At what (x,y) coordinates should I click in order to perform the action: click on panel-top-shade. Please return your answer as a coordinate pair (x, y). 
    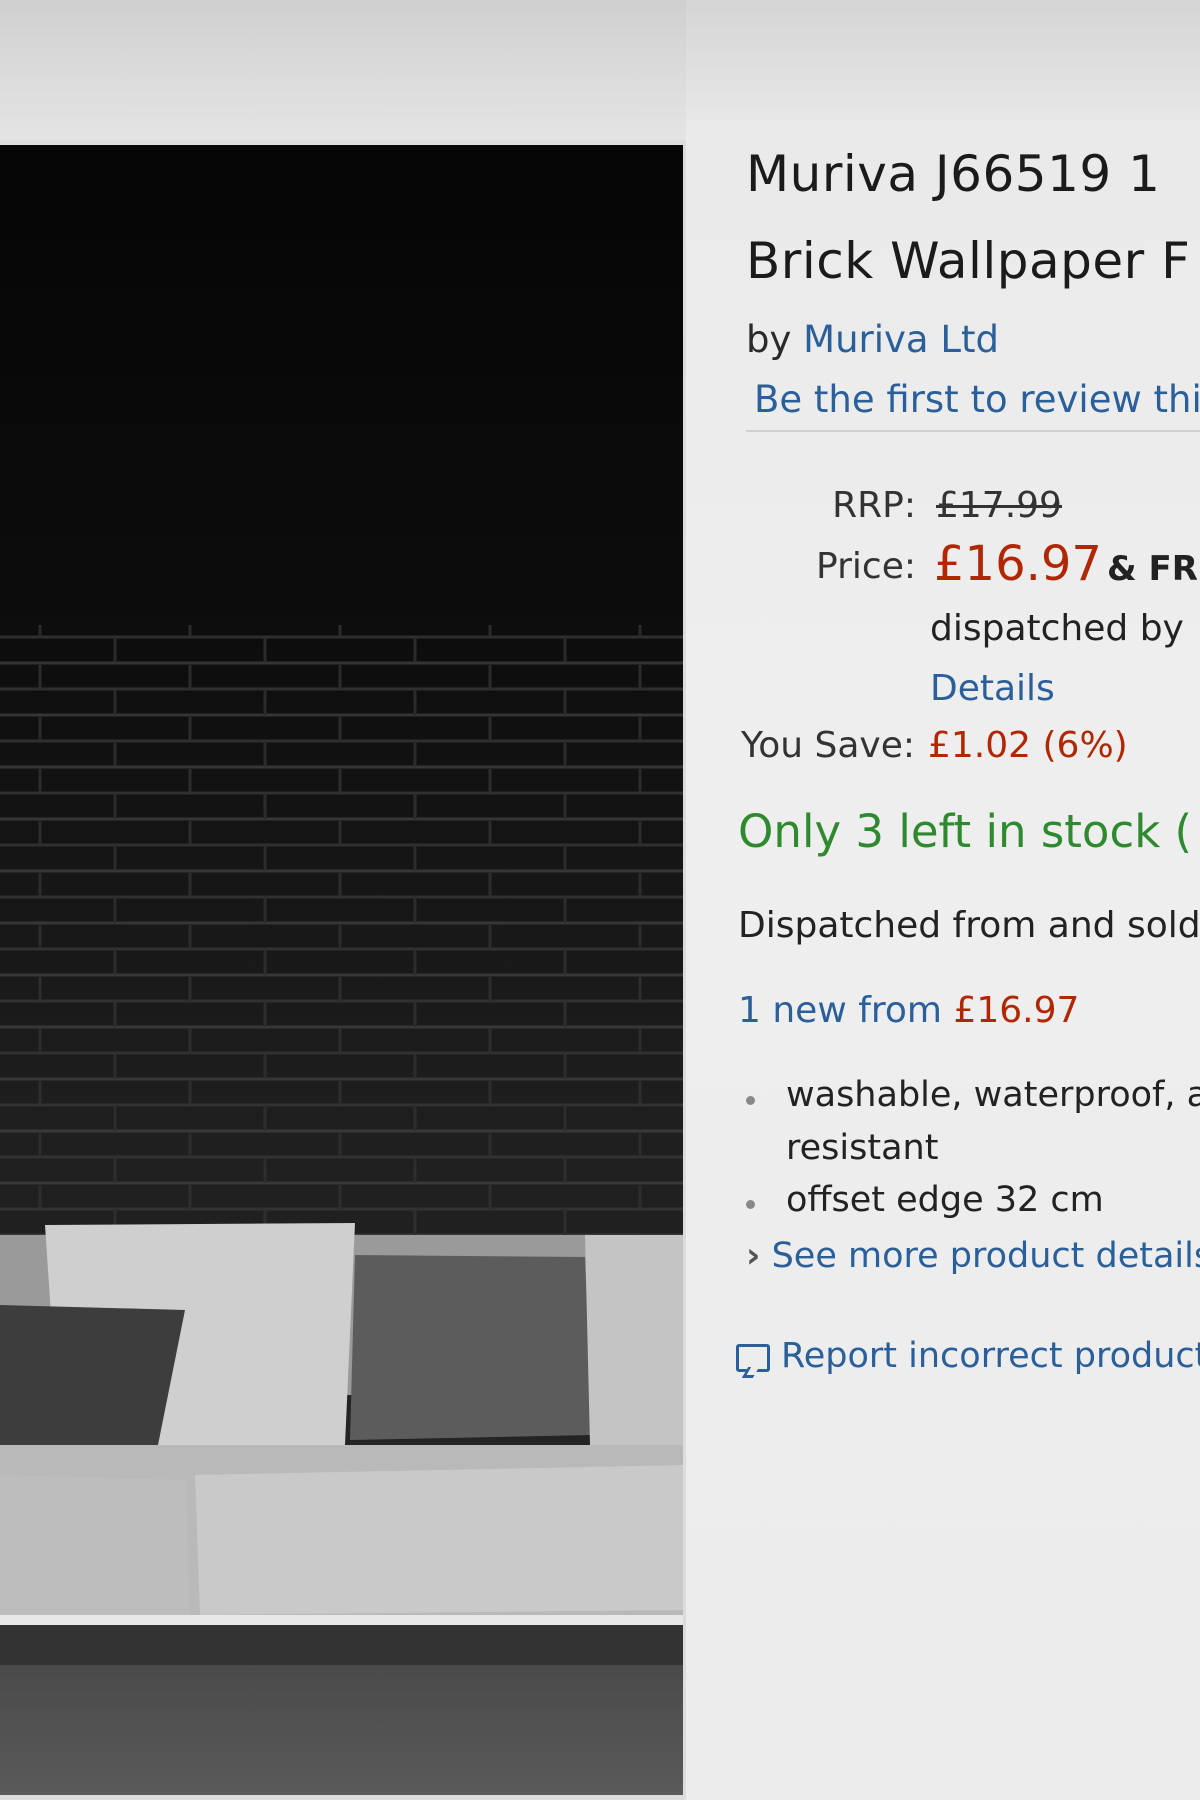
    Looking at the image, I should click on (943, 60).